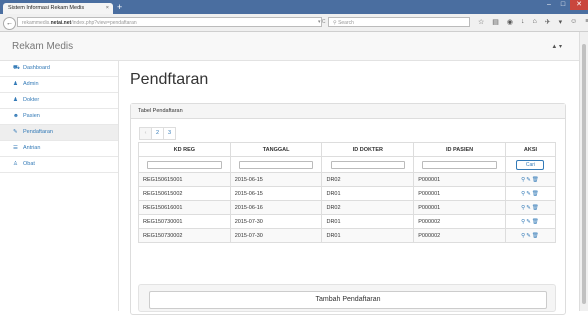 The width and height of the screenshot is (588, 315). What do you see at coordinates (42, 46) in the screenshot?
I see `brand-title: Rekam Medis` at bounding box center [42, 46].